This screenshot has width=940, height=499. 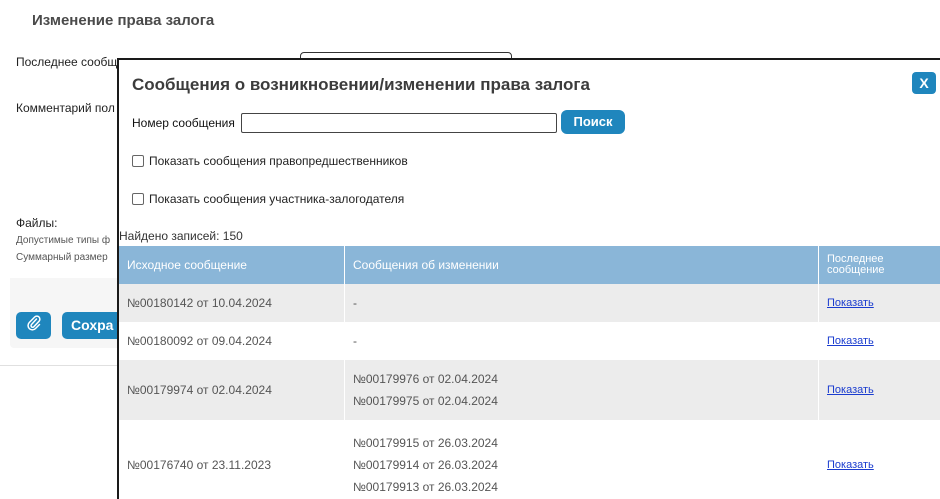 I want to click on change-message: №00179975 от 02.04.2024, so click(x=425, y=401).